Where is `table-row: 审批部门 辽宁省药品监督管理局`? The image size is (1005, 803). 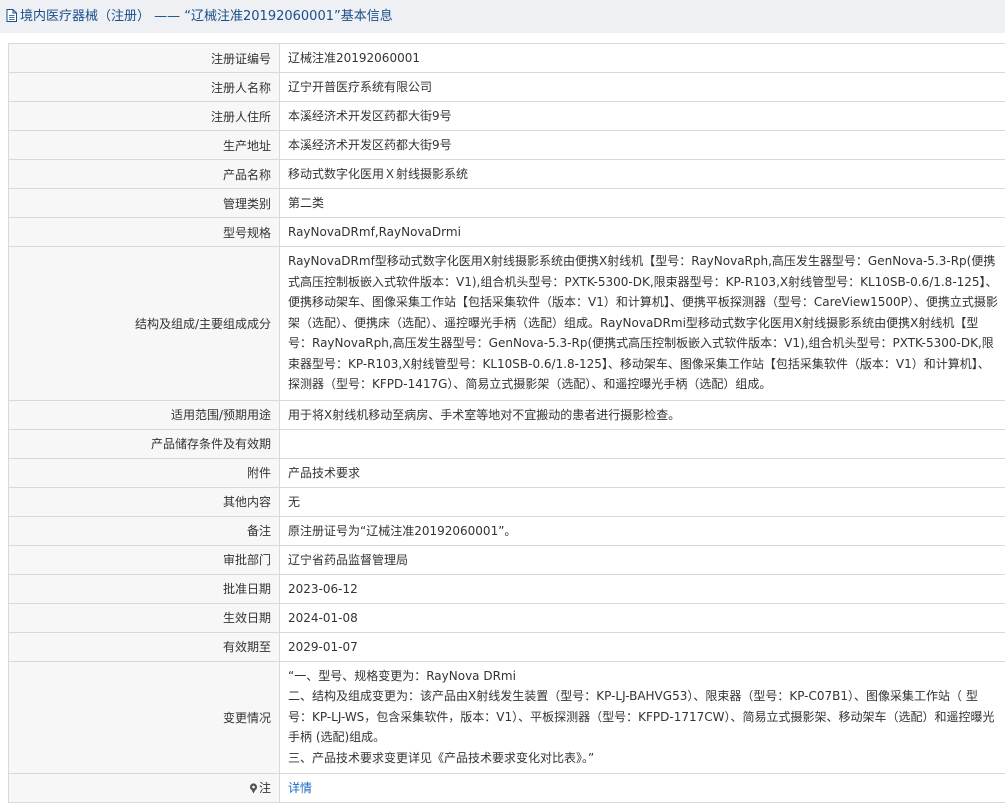 table-row: 审批部门 辽宁省药品监督管理局 is located at coordinates (507, 559).